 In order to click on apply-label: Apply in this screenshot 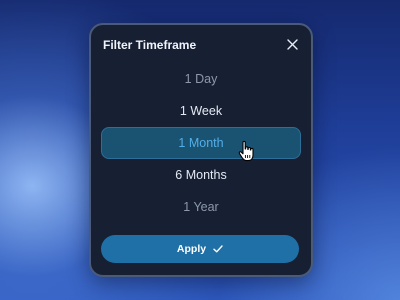, I will do `click(191, 249)`.